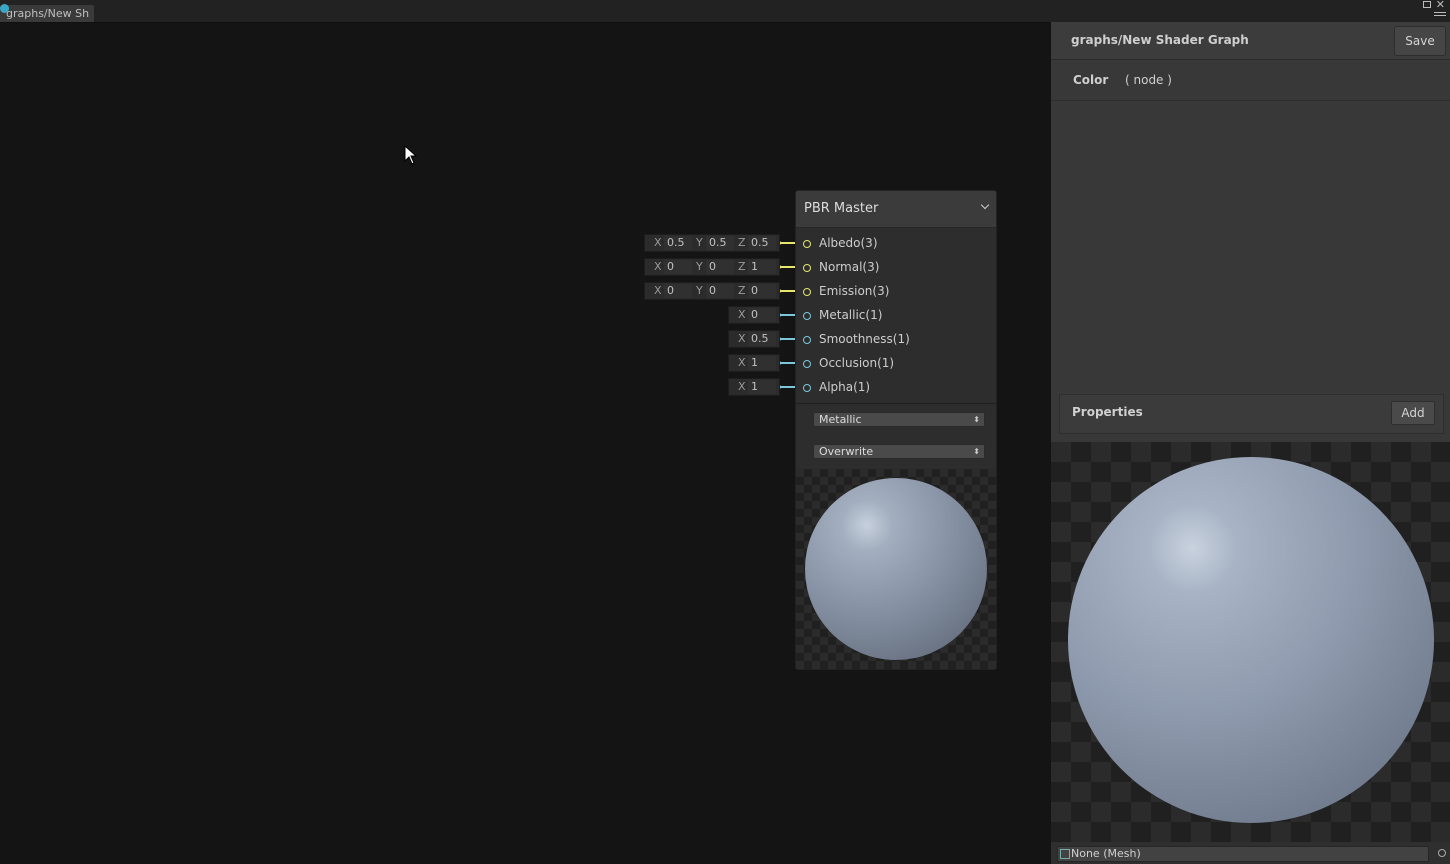 This screenshot has width=1450, height=864. I want to click on port-default-value: X 0.5 Y 0.5 Z 0.5, so click(712, 243).